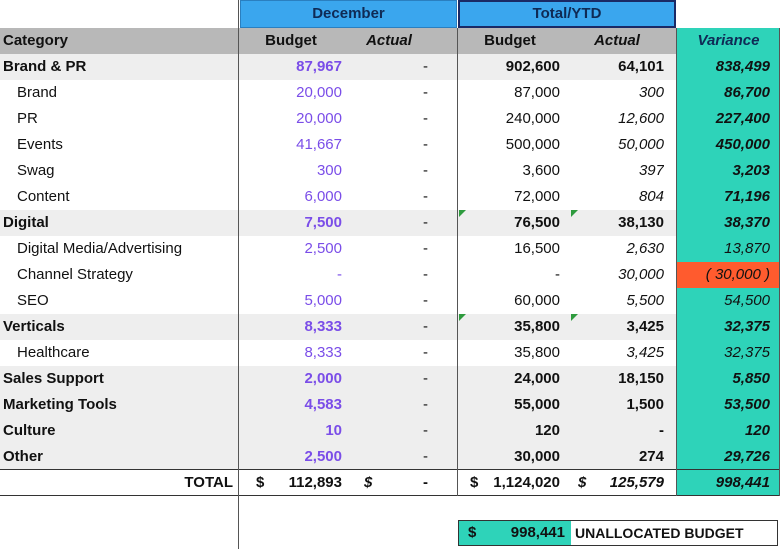  Describe the element at coordinates (291, 301) in the screenshot. I see `dec-budget-cell: 5,000` at that location.